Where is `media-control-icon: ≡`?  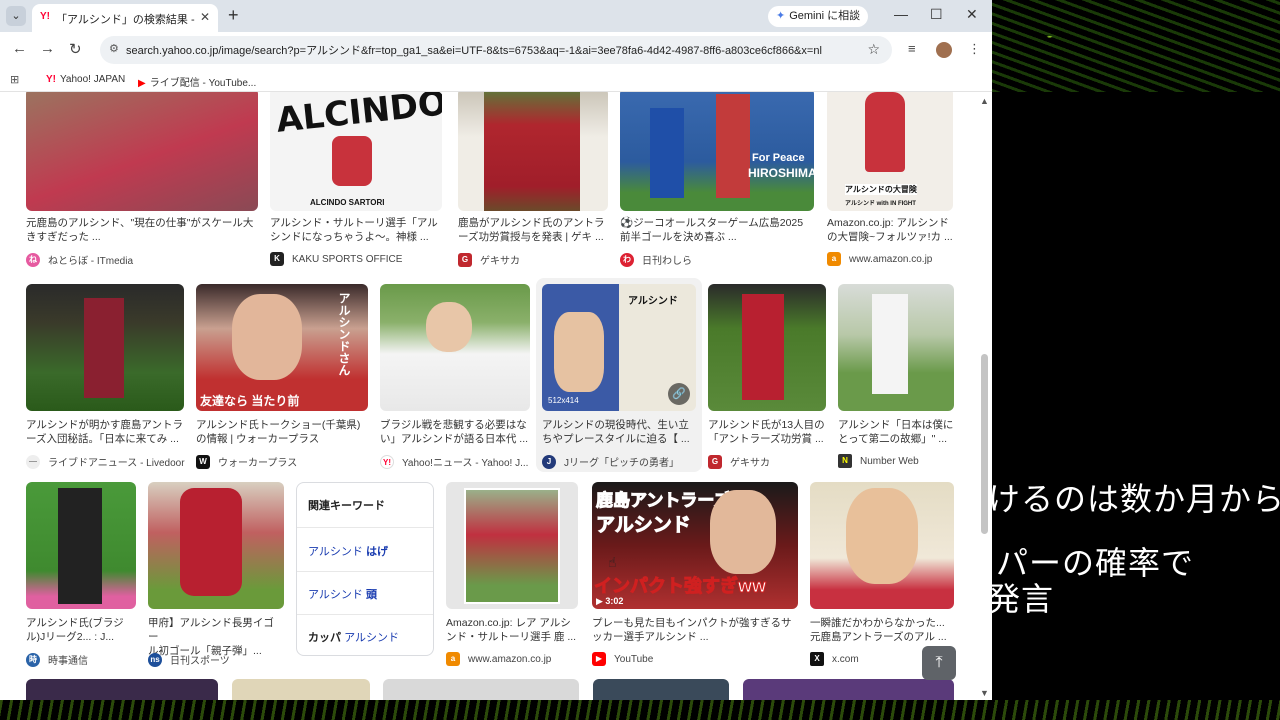 media-control-icon: ≡ is located at coordinates (912, 48).